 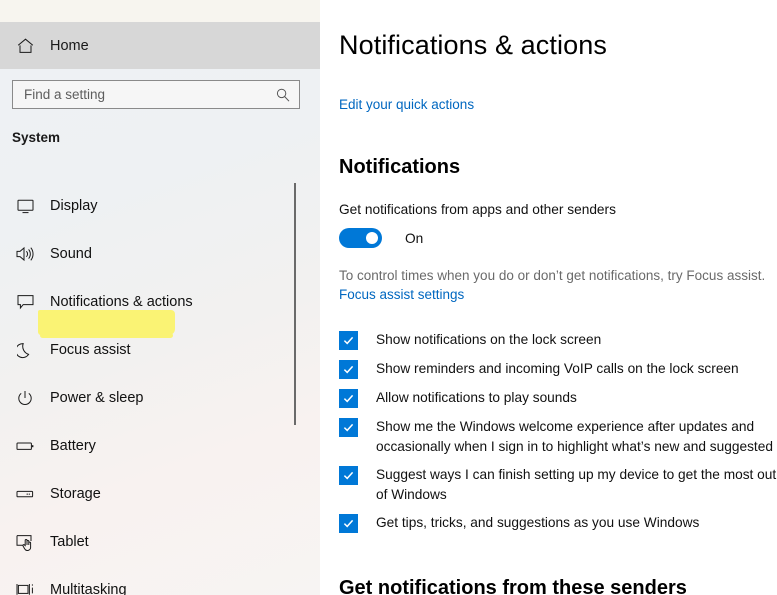 I want to click on checkbox-play-sounds, so click(x=348, y=398).